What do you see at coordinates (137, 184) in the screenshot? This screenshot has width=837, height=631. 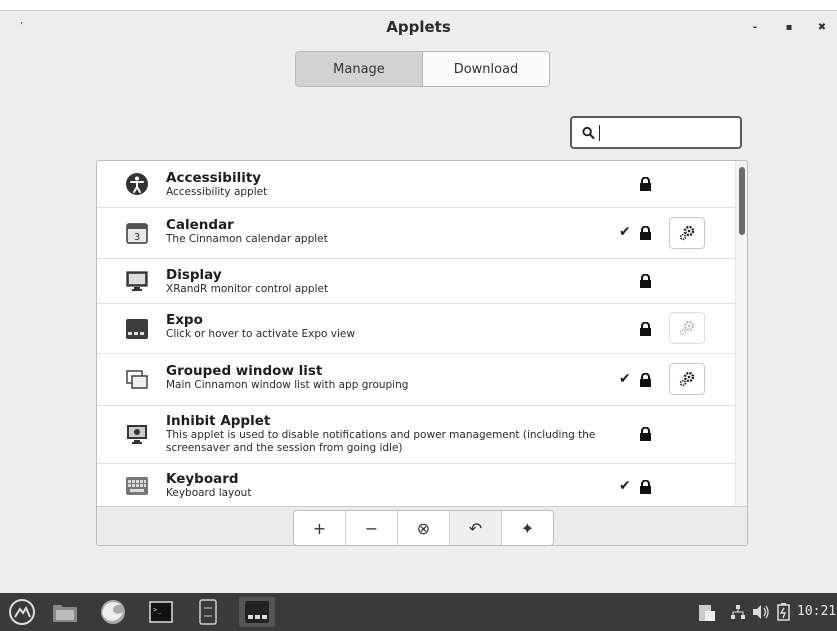 I see `accessibility-icon` at bounding box center [137, 184].